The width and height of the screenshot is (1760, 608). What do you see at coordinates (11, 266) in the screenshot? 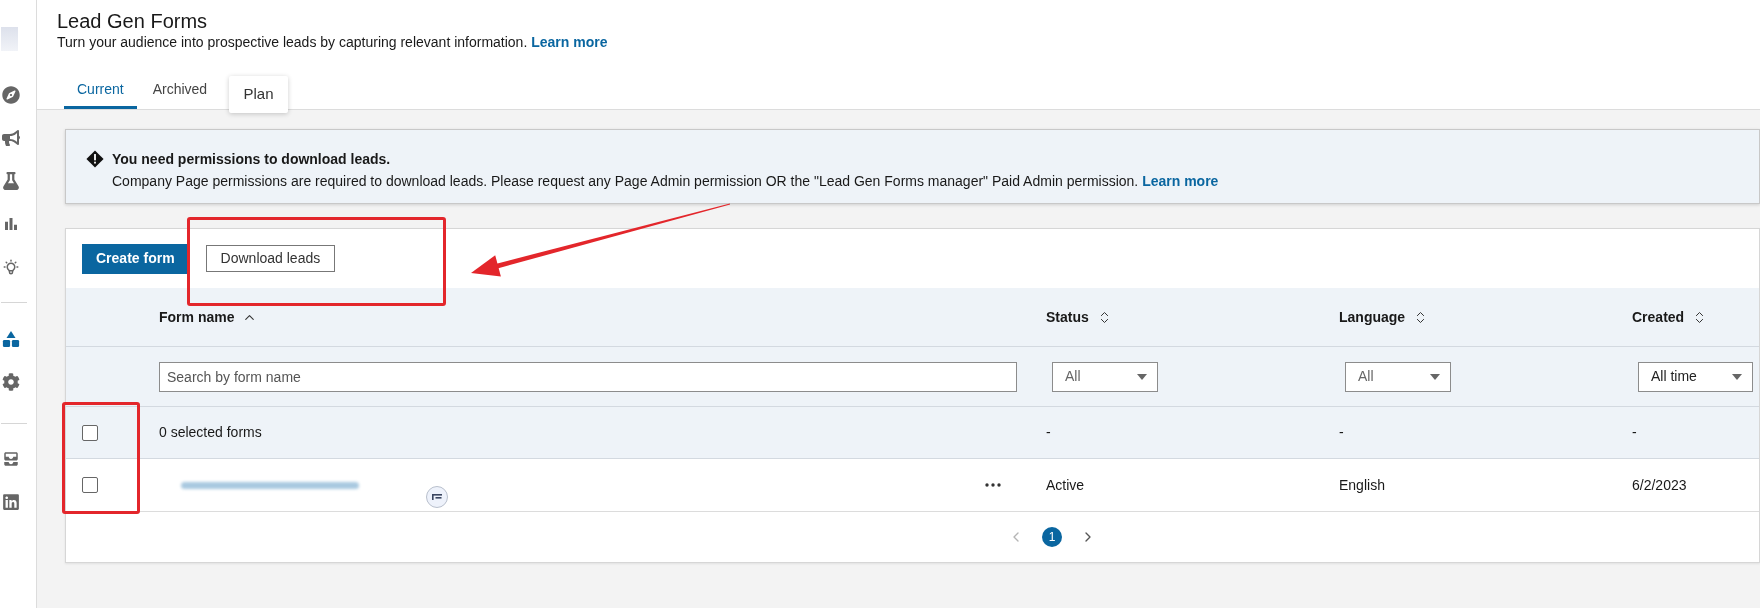
I see `lightbulb-icon` at bounding box center [11, 266].